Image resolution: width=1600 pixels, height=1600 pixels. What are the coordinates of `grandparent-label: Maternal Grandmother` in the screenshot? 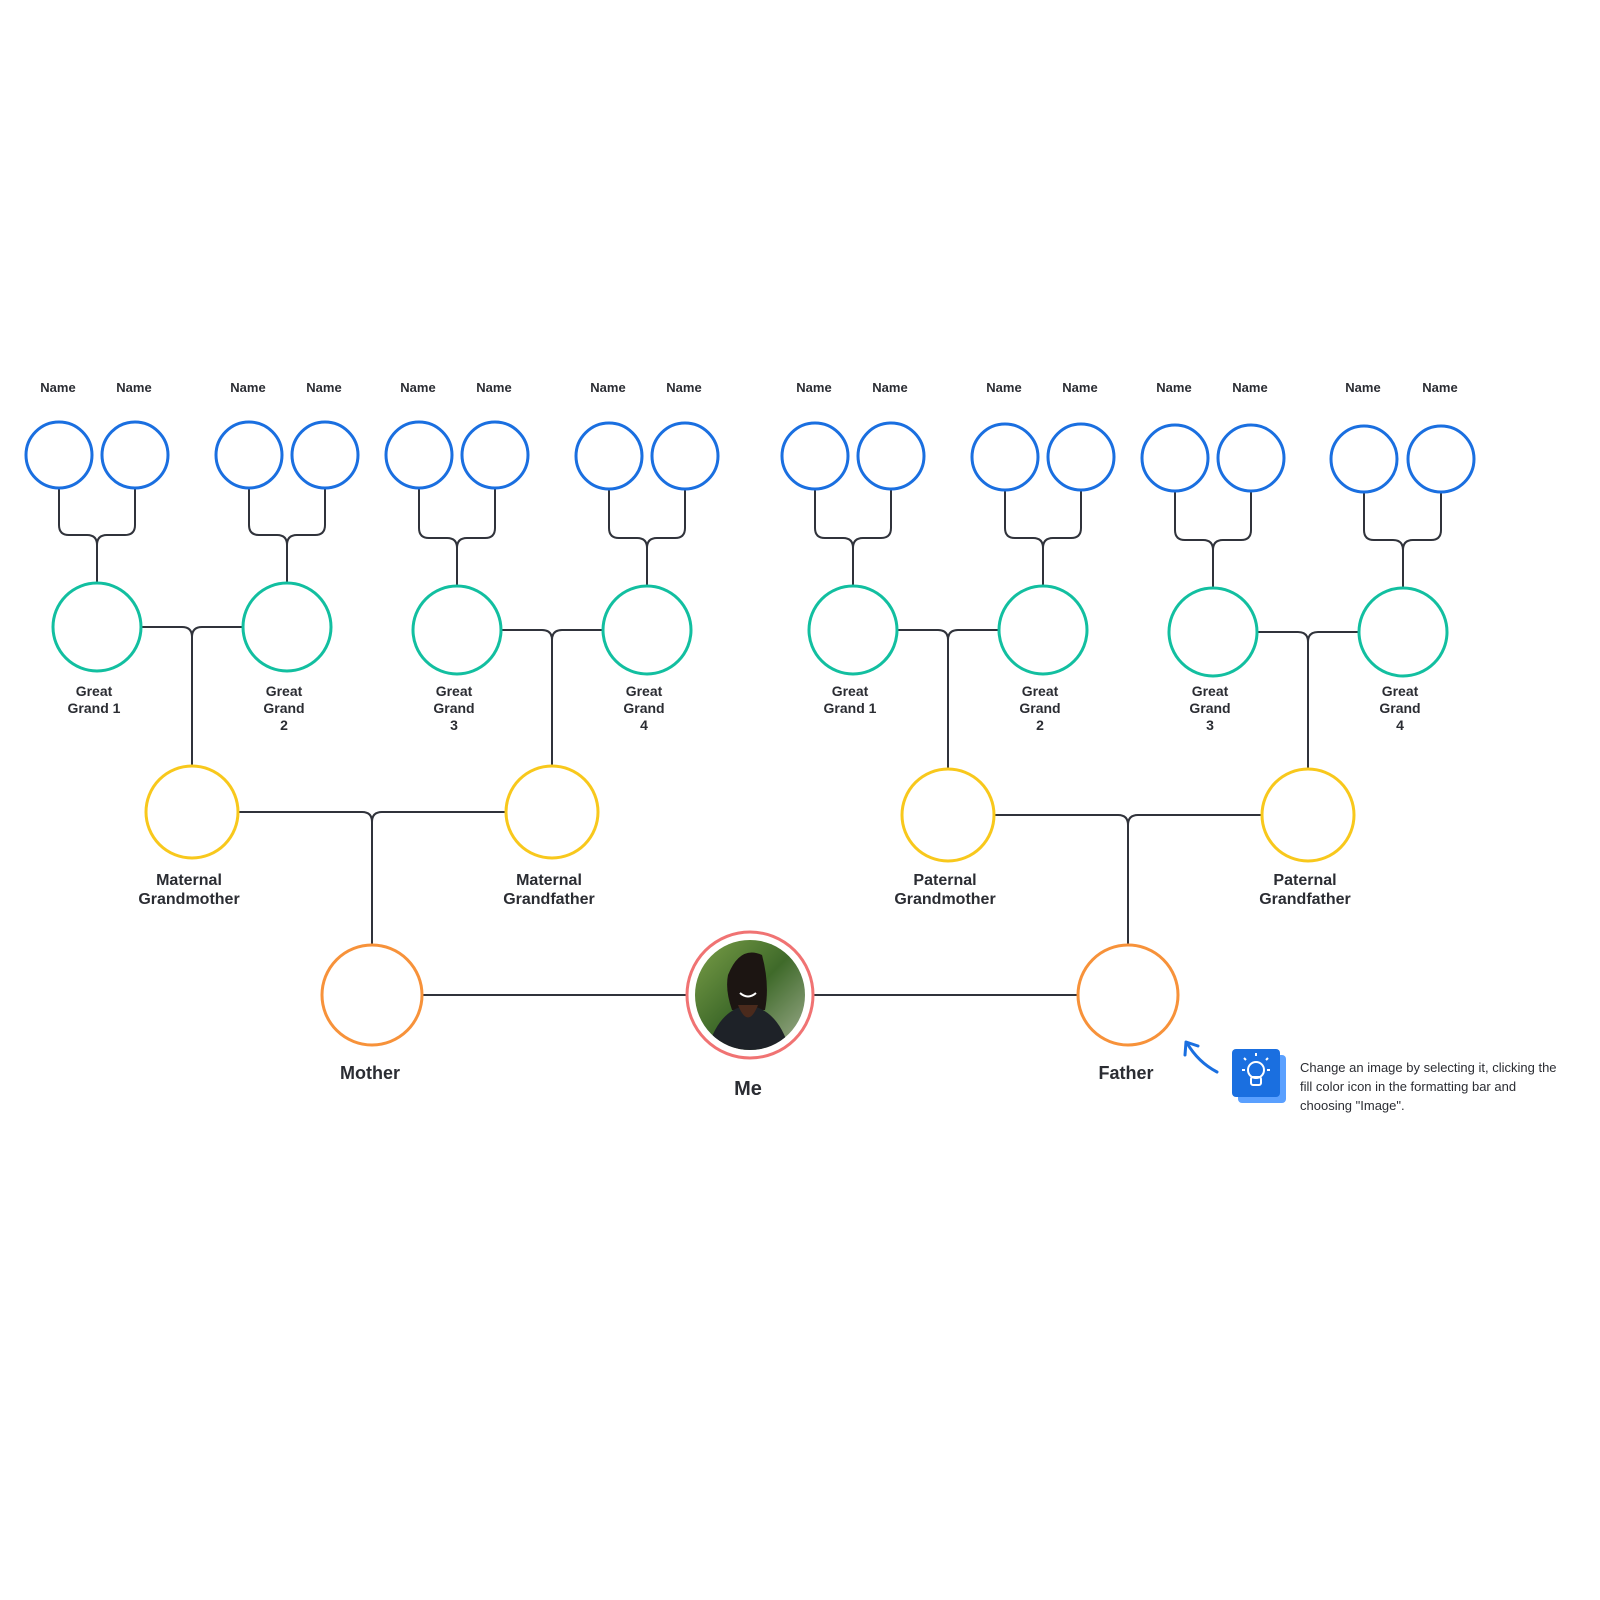 It's located at (188, 890).